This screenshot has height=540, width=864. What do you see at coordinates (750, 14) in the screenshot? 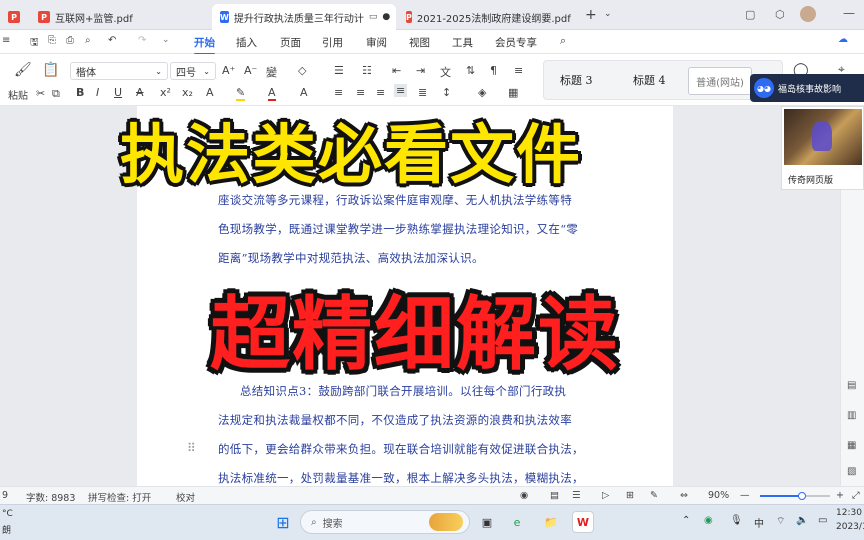
I see `screen-icon: ▢` at bounding box center [750, 14].